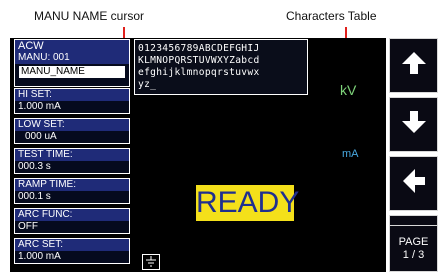  I want to click on test-time-param: TEST TIME: 000.3 s, so click(72, 161).